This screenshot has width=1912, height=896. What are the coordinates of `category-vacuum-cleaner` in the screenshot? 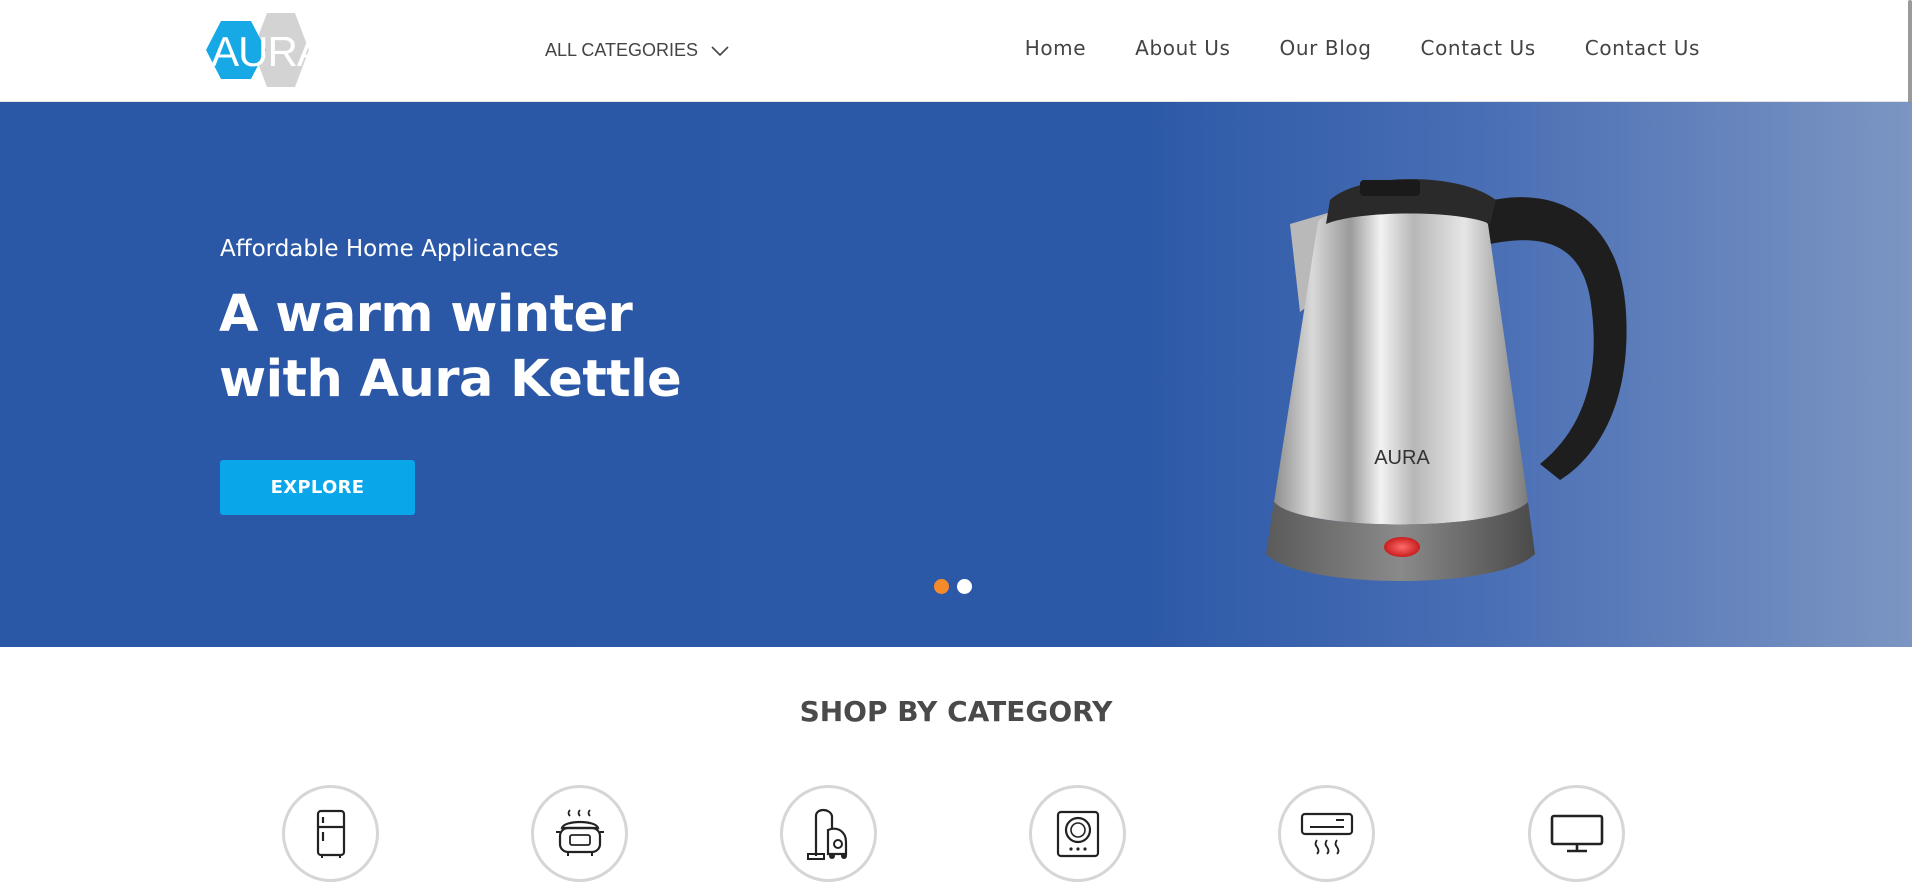 It's located at (828, 833).